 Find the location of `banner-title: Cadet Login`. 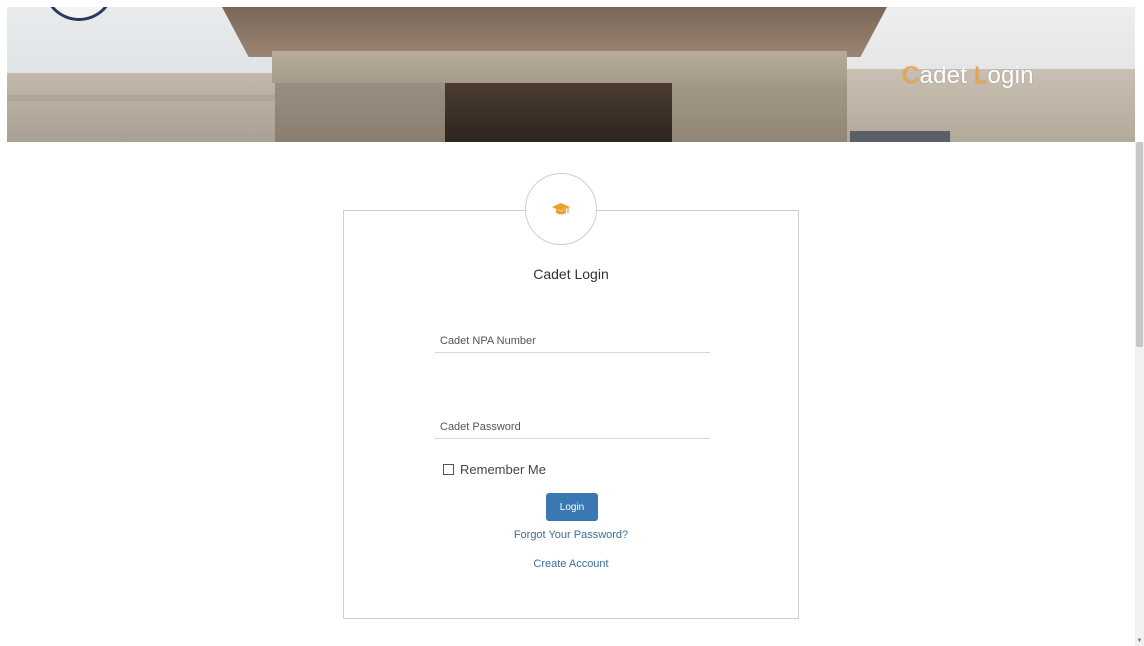

banner-title: Cadet Login is located at coordinates (968, 76).